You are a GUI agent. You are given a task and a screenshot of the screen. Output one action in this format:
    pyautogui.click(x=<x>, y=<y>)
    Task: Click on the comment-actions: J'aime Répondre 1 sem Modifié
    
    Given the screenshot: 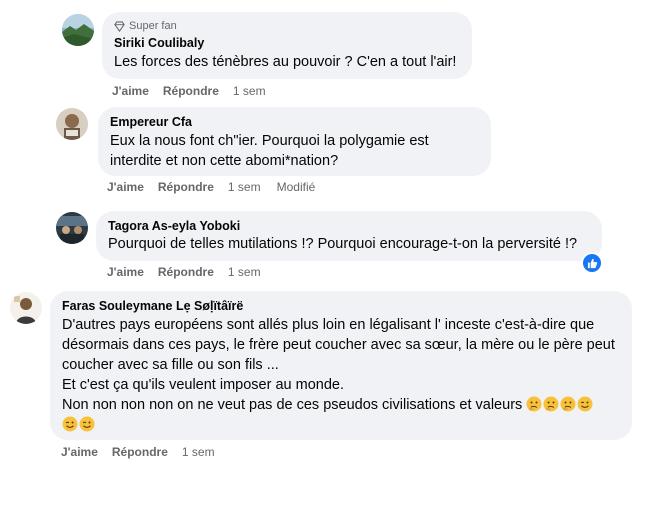 What is the action you would take?
    pyautogui.click(x=219, y=187)
    